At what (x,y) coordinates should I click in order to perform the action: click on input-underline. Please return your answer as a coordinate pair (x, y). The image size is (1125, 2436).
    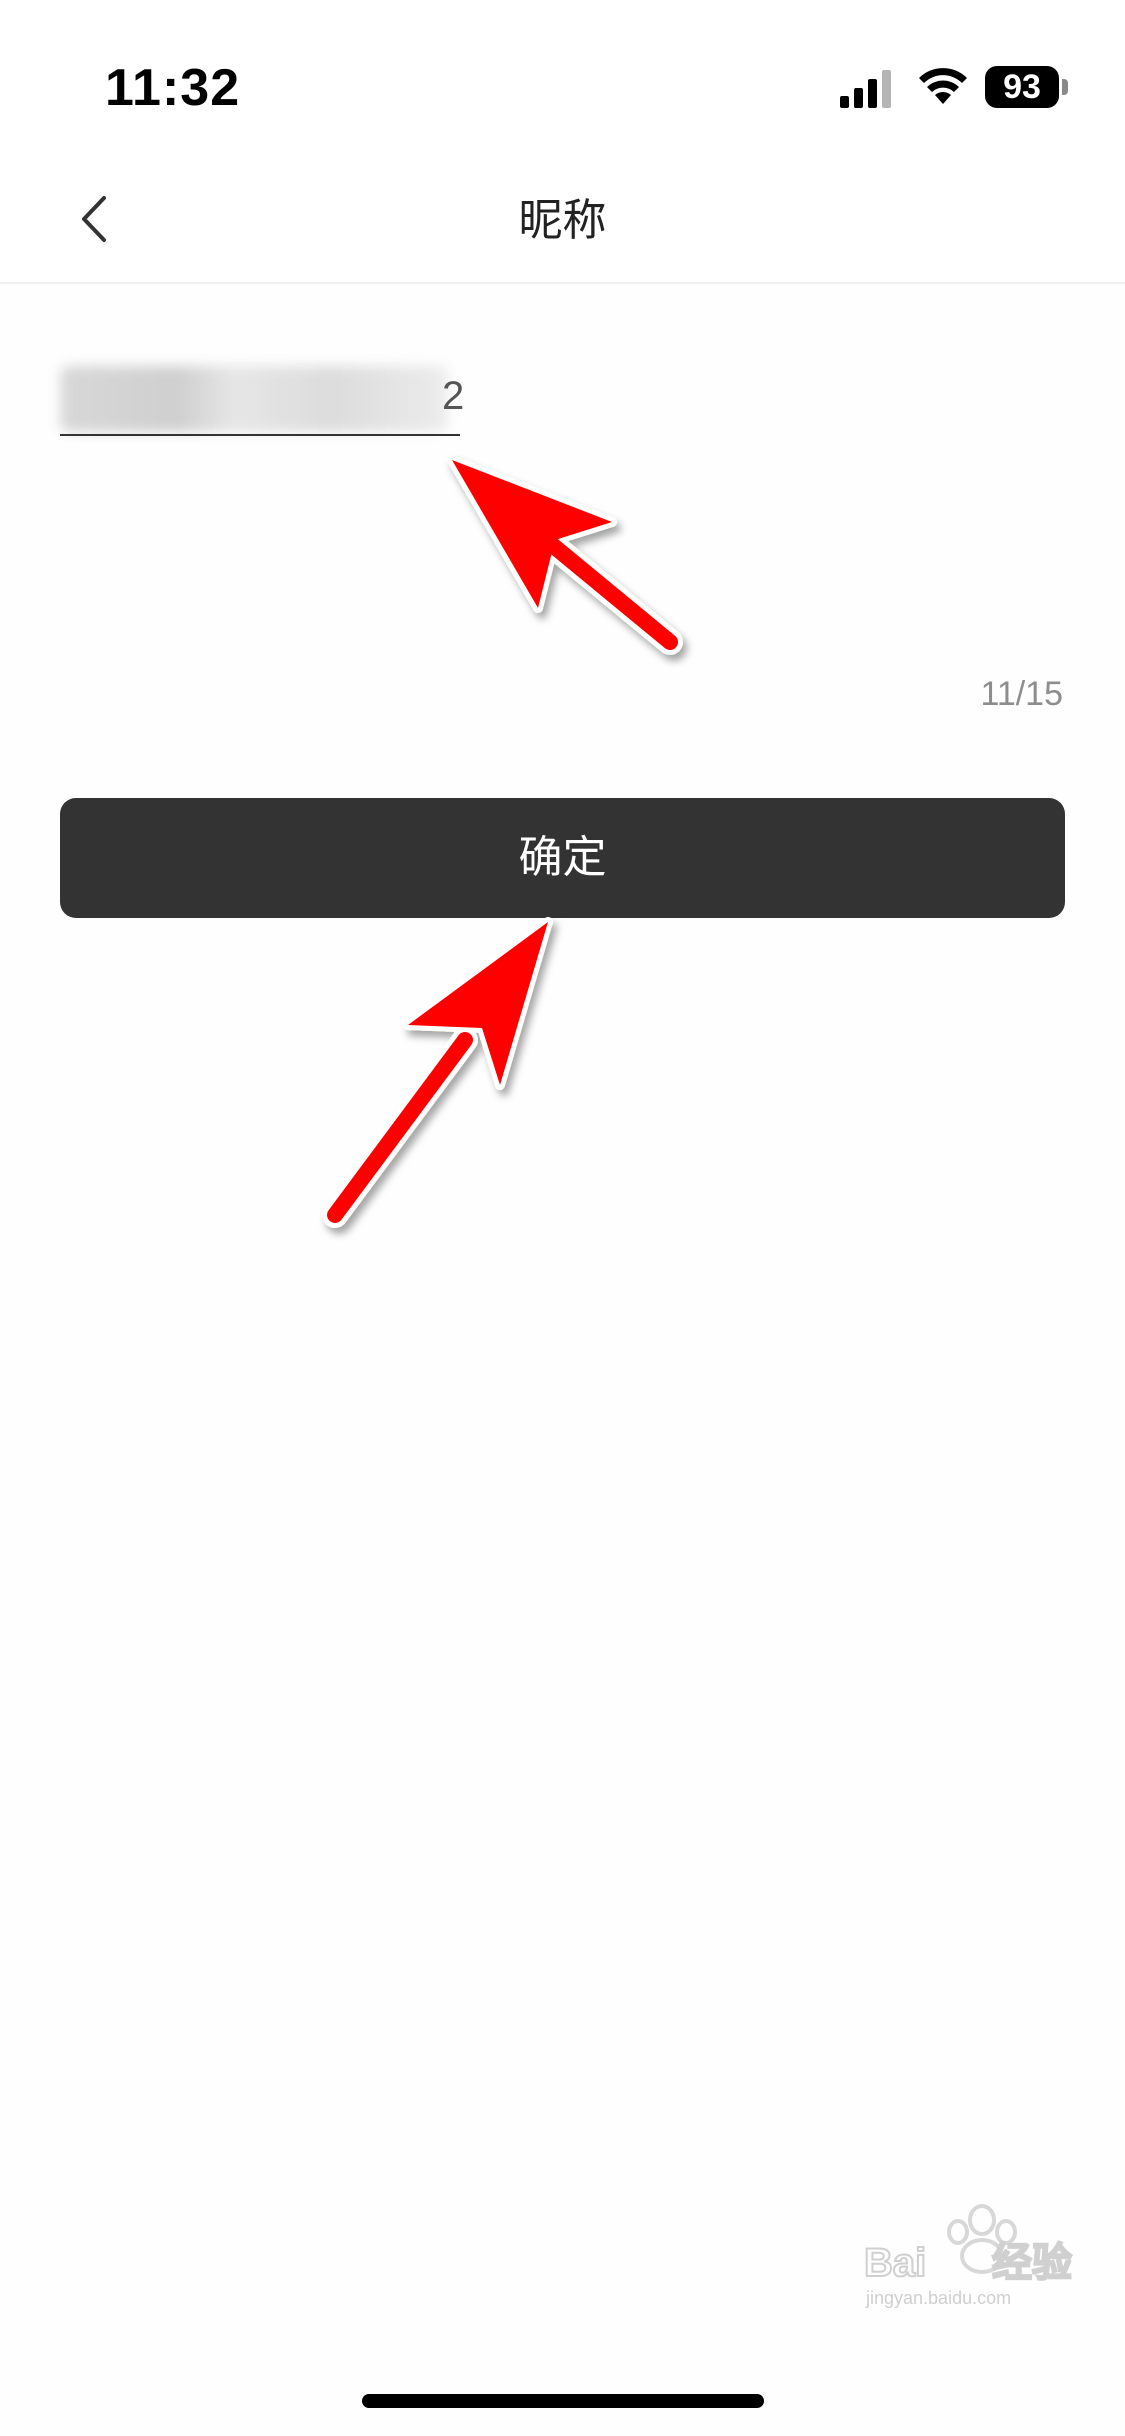
    Looking at the image, I should click on (260, 435).